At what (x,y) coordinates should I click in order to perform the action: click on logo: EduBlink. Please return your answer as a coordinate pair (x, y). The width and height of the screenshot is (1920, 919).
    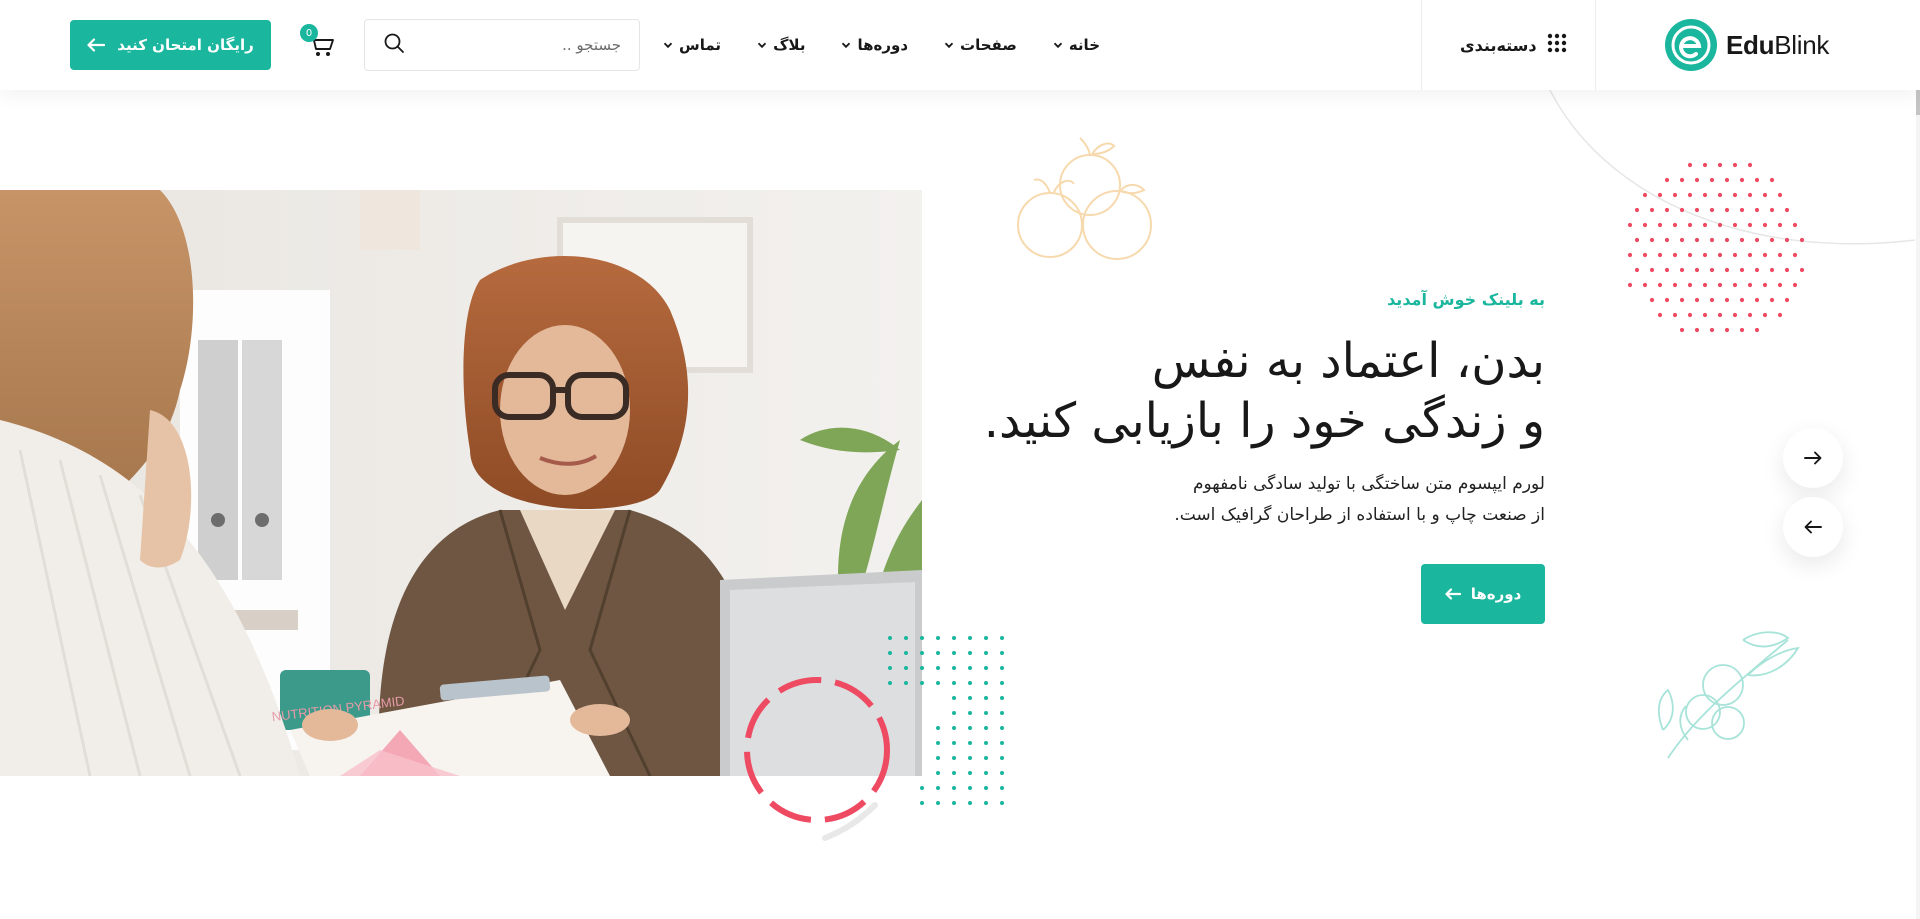
    Looking at the image, I should click on (1747, 45).